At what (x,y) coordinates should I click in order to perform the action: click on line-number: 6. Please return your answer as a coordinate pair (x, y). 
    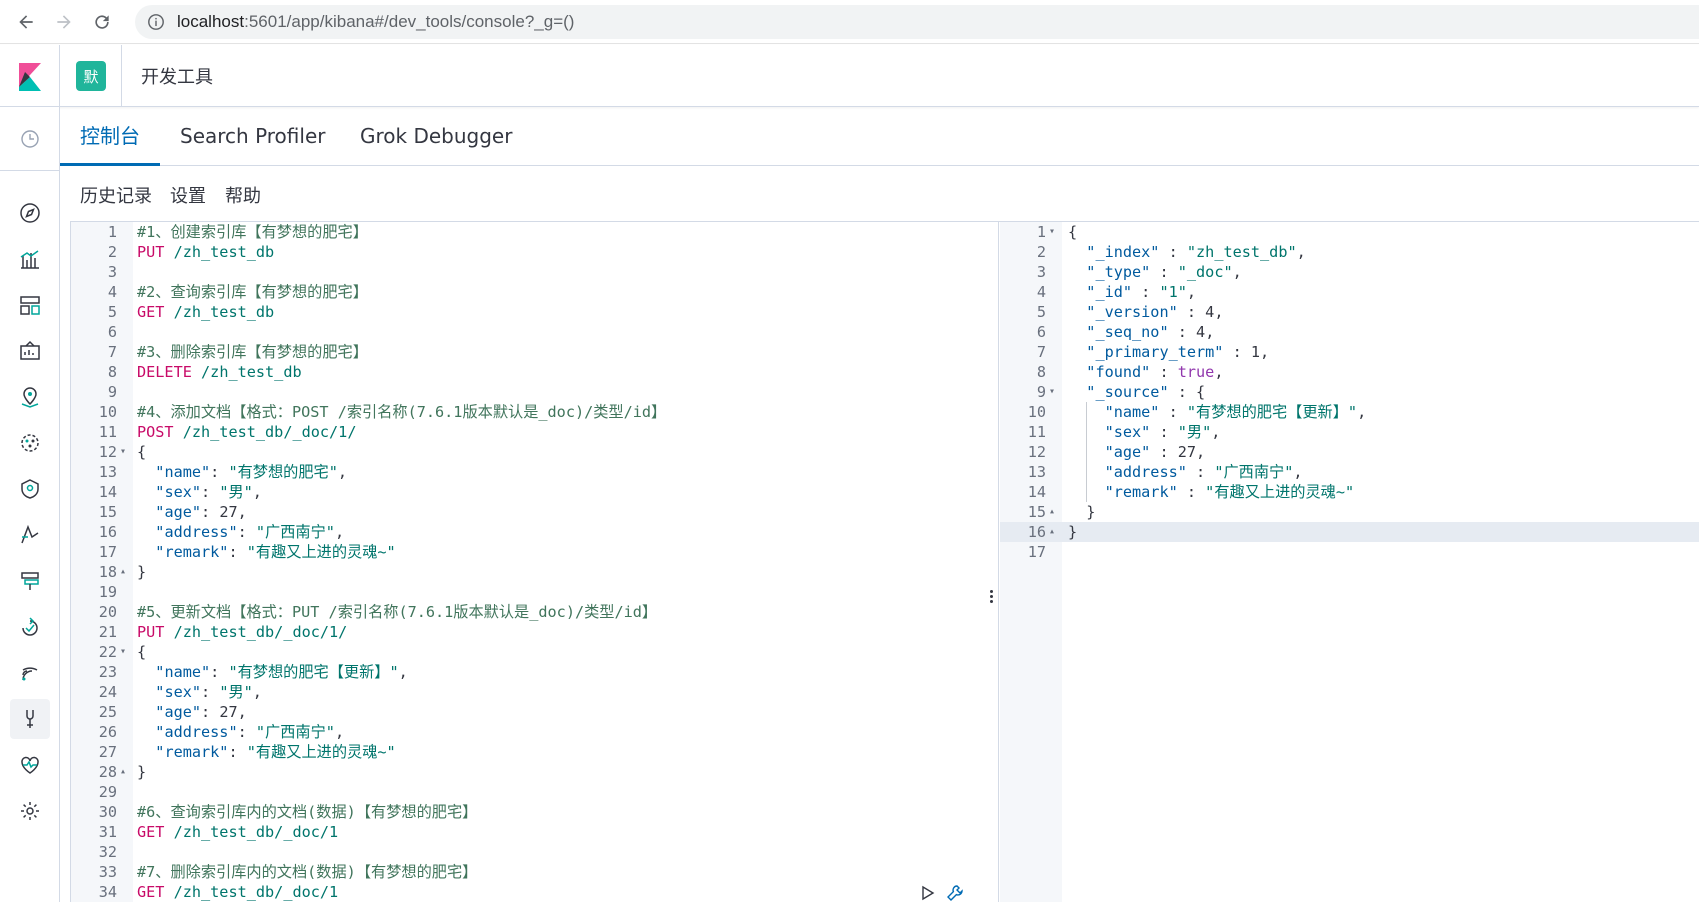
    Looking at the image, I should click on (112, 332).